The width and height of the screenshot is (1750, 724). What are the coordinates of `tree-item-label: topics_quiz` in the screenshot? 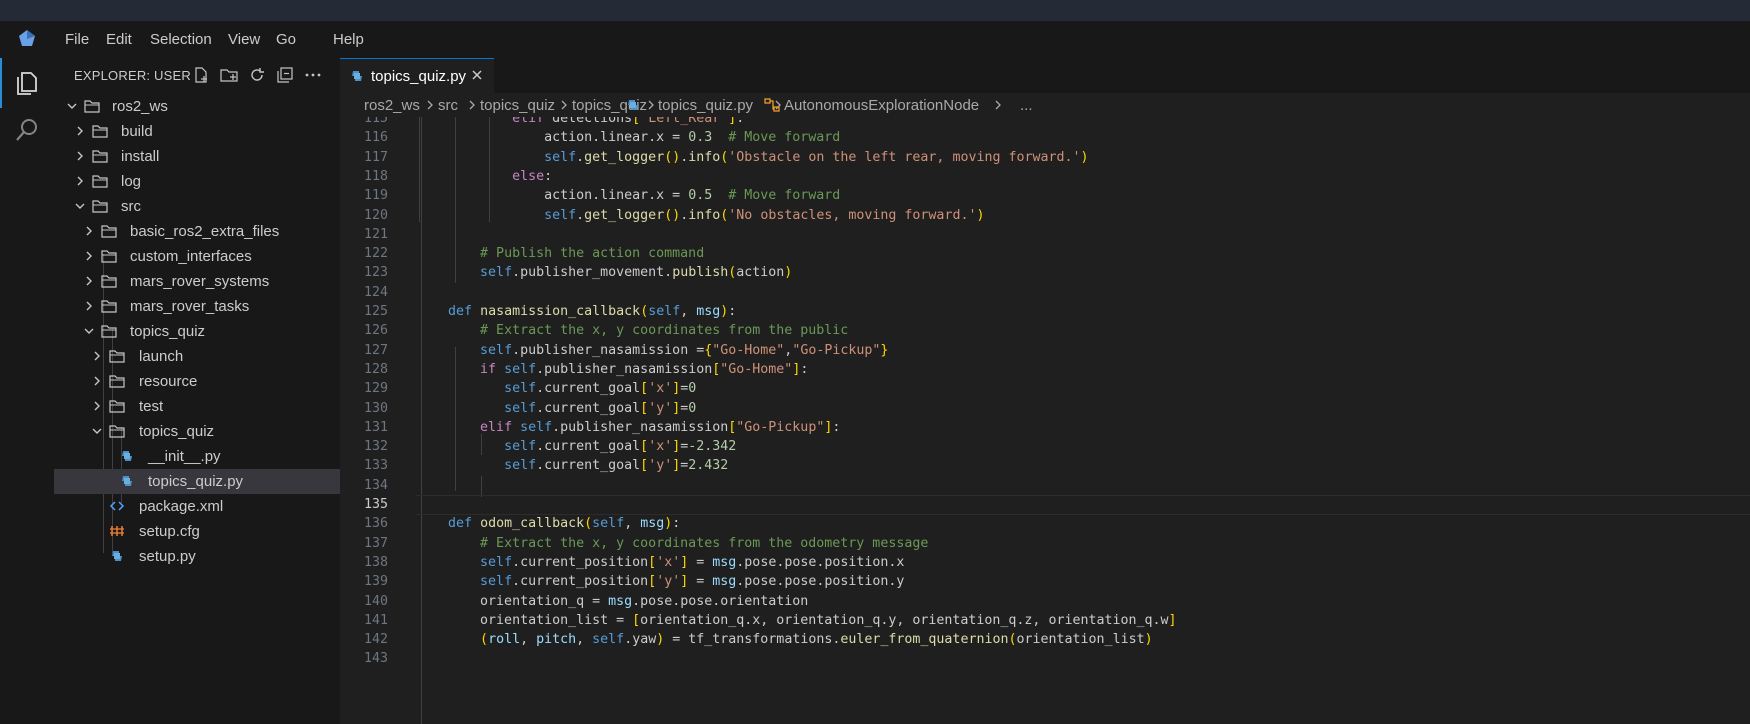 It's located at (177, 431).